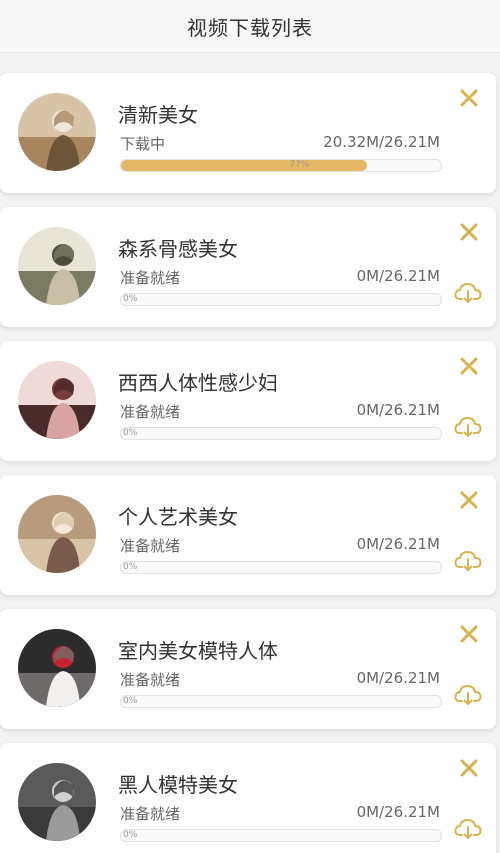  Describe the element at coordinates (248, 798) in the screenshot. I see `download-item-card: 黑人模特美女 准备就绪 0M/26.21M 0%` at that location.